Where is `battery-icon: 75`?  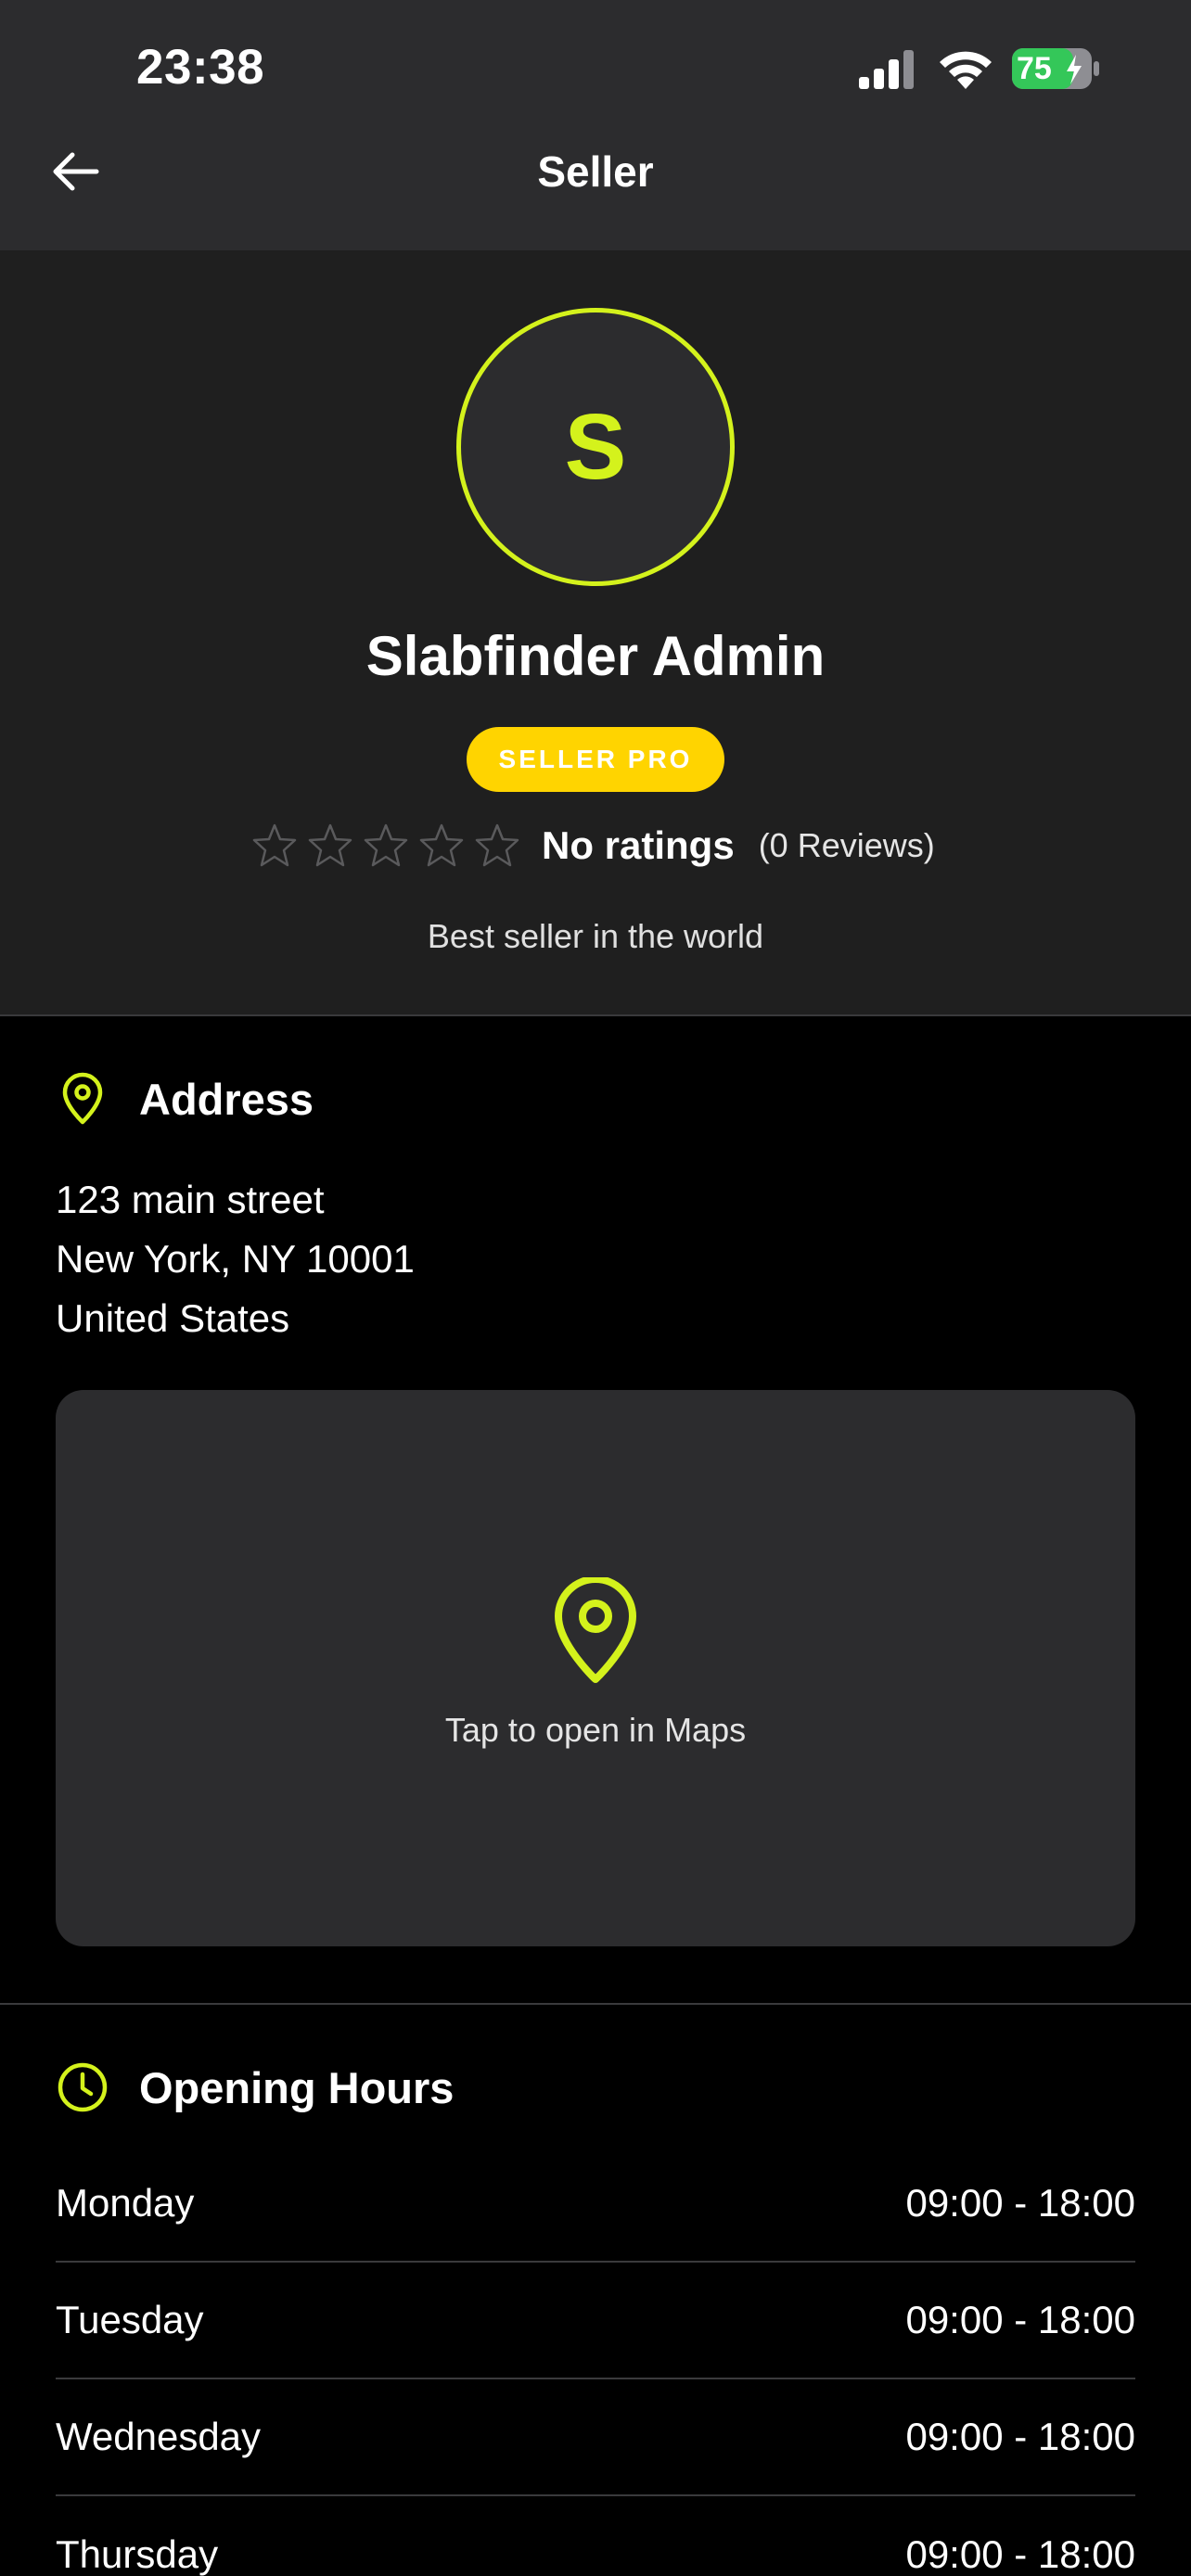
battery-icon: 75 is located at coordinates (1055, 68).